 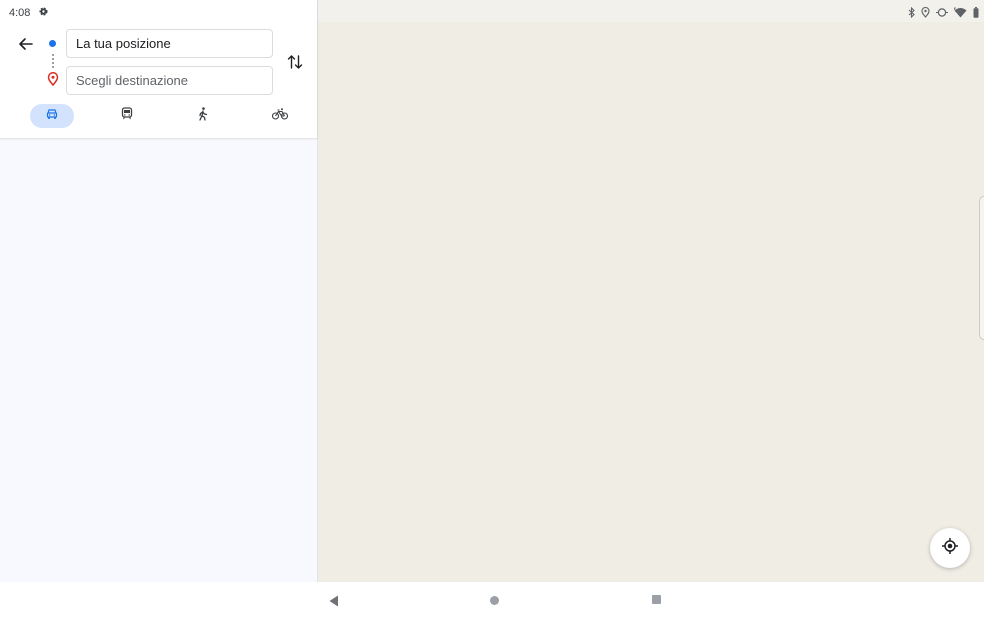 I want to click on settings-gear-icon, so click(x=43, y=13).